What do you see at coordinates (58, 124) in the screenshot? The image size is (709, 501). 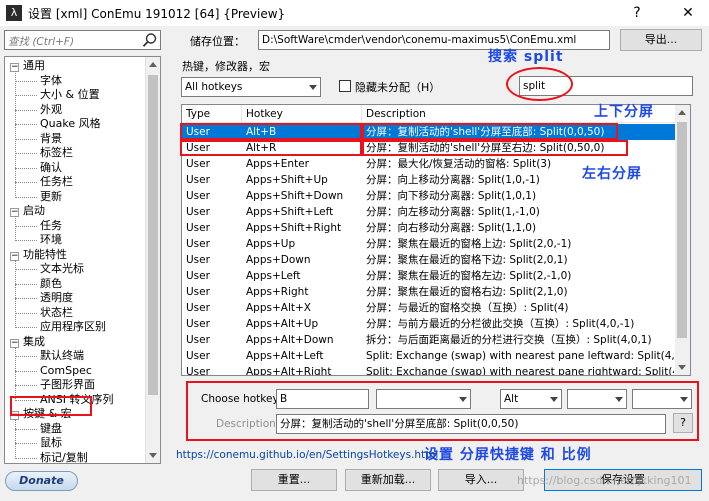 I see `tree-item: Quake 风格` at bounding box center [58, 124].